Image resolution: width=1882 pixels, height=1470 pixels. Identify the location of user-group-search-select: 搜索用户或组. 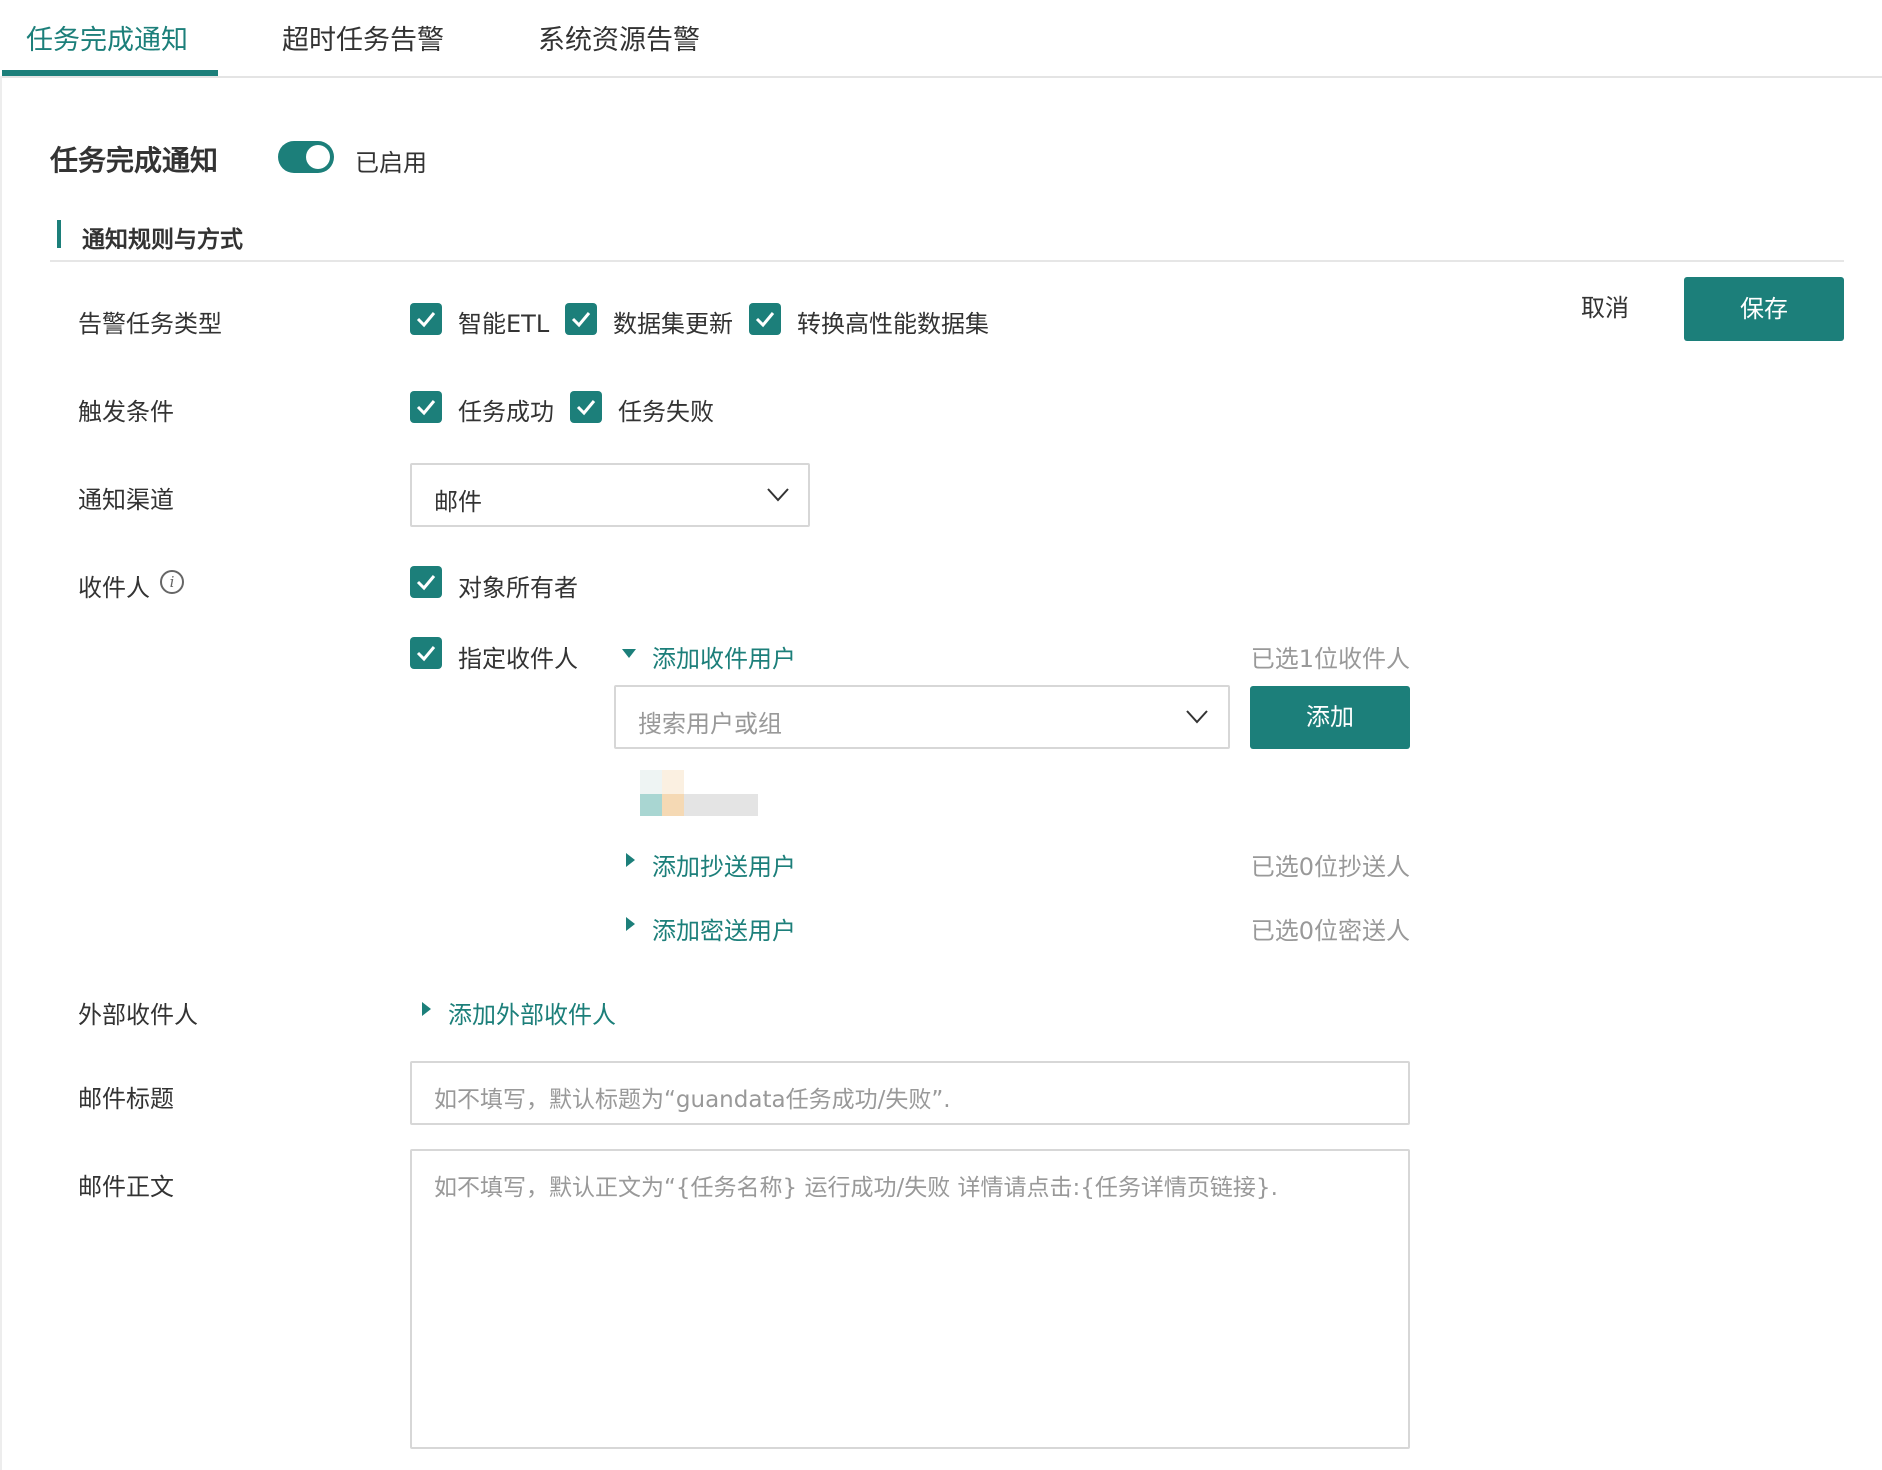
(922, 717).